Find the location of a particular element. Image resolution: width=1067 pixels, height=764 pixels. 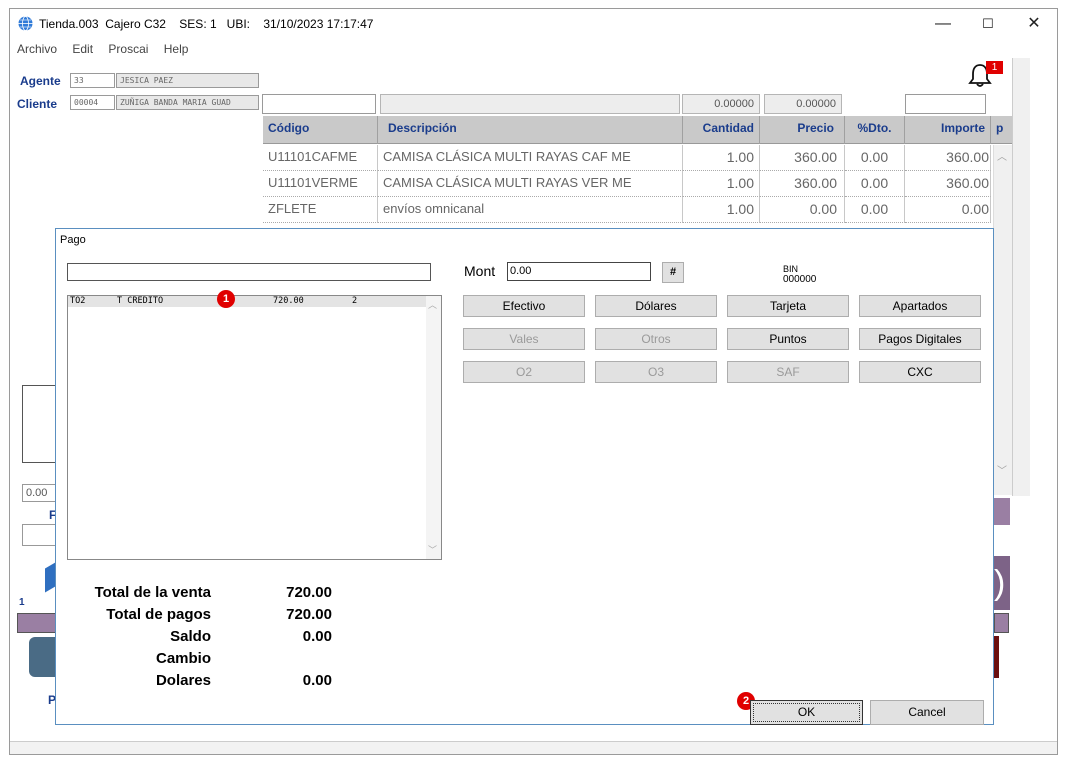

quantity-total-display: 0.00000 is located at coordinates (721, 104).